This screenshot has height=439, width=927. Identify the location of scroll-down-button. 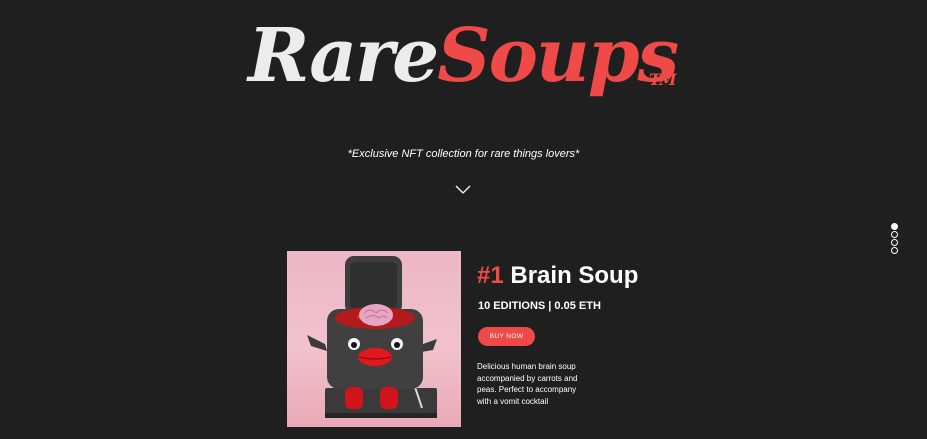
(463, 187).